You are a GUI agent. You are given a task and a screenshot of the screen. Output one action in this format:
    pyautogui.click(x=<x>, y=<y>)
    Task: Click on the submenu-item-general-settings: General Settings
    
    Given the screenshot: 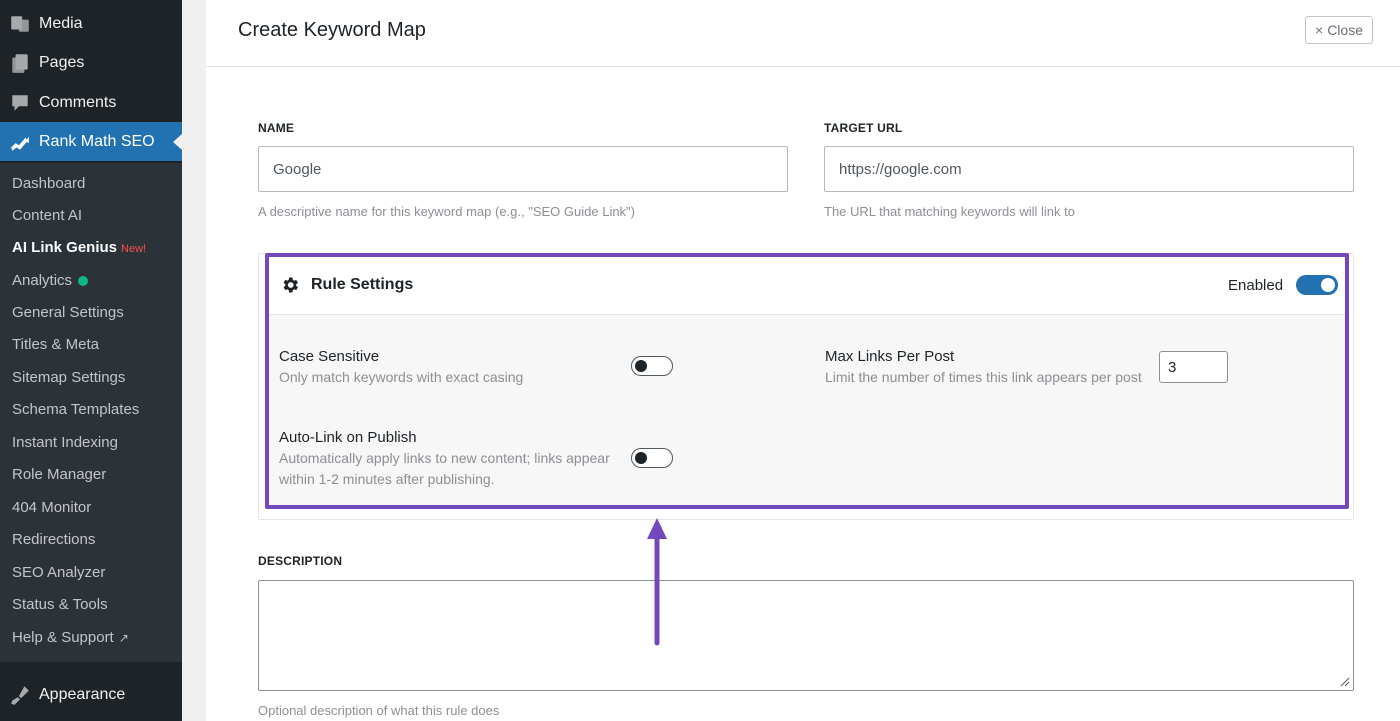 What is the action you would take?
    pyautogui.click(x=68, y=312)
    